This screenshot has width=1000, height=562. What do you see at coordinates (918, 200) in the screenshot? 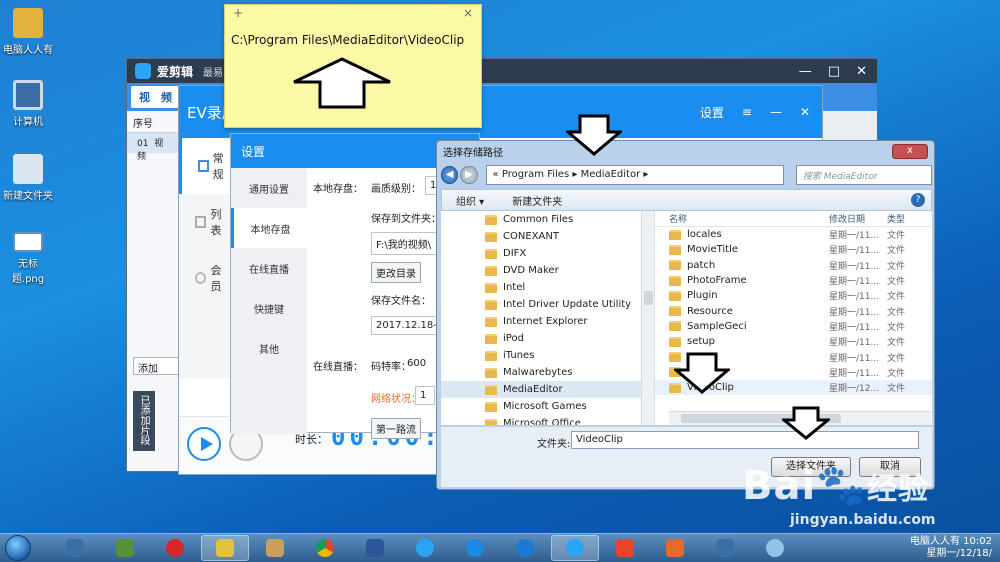
I see `help-icon: ?` at bounding box center [918, 200].